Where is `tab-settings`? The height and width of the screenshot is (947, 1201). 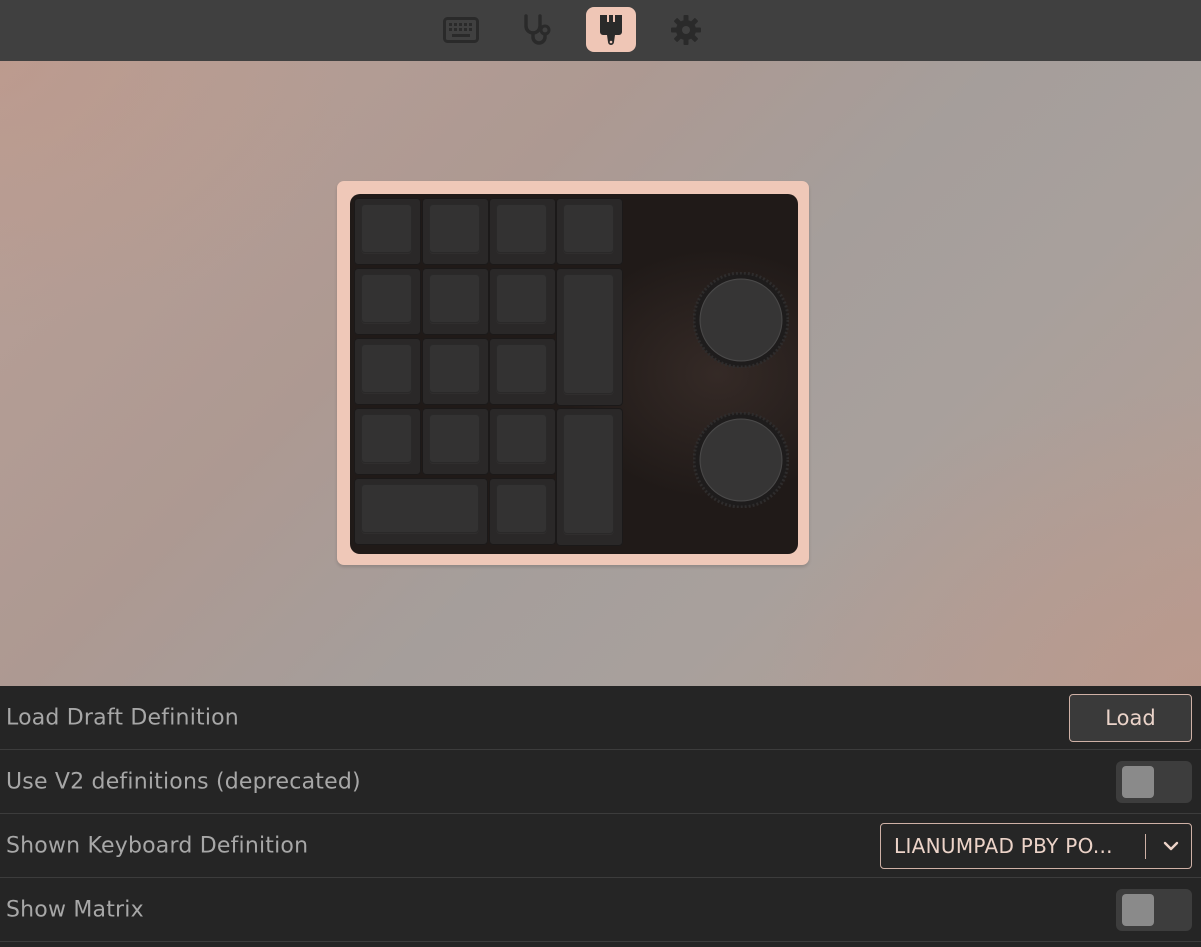
tab-settings is located at coordinates (686, 29).